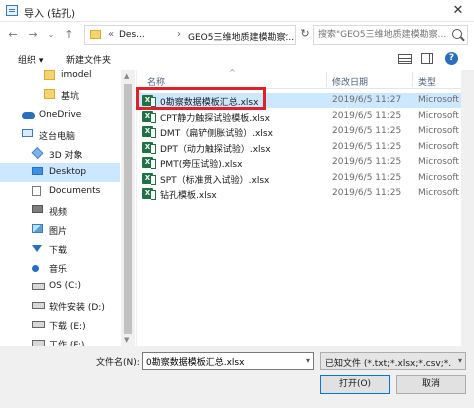 Image resolution: width=474 pixels, height=408 pixels. I want to click on file-name: SPT（标准贯入试验）.xlsx, so click(215, 180).